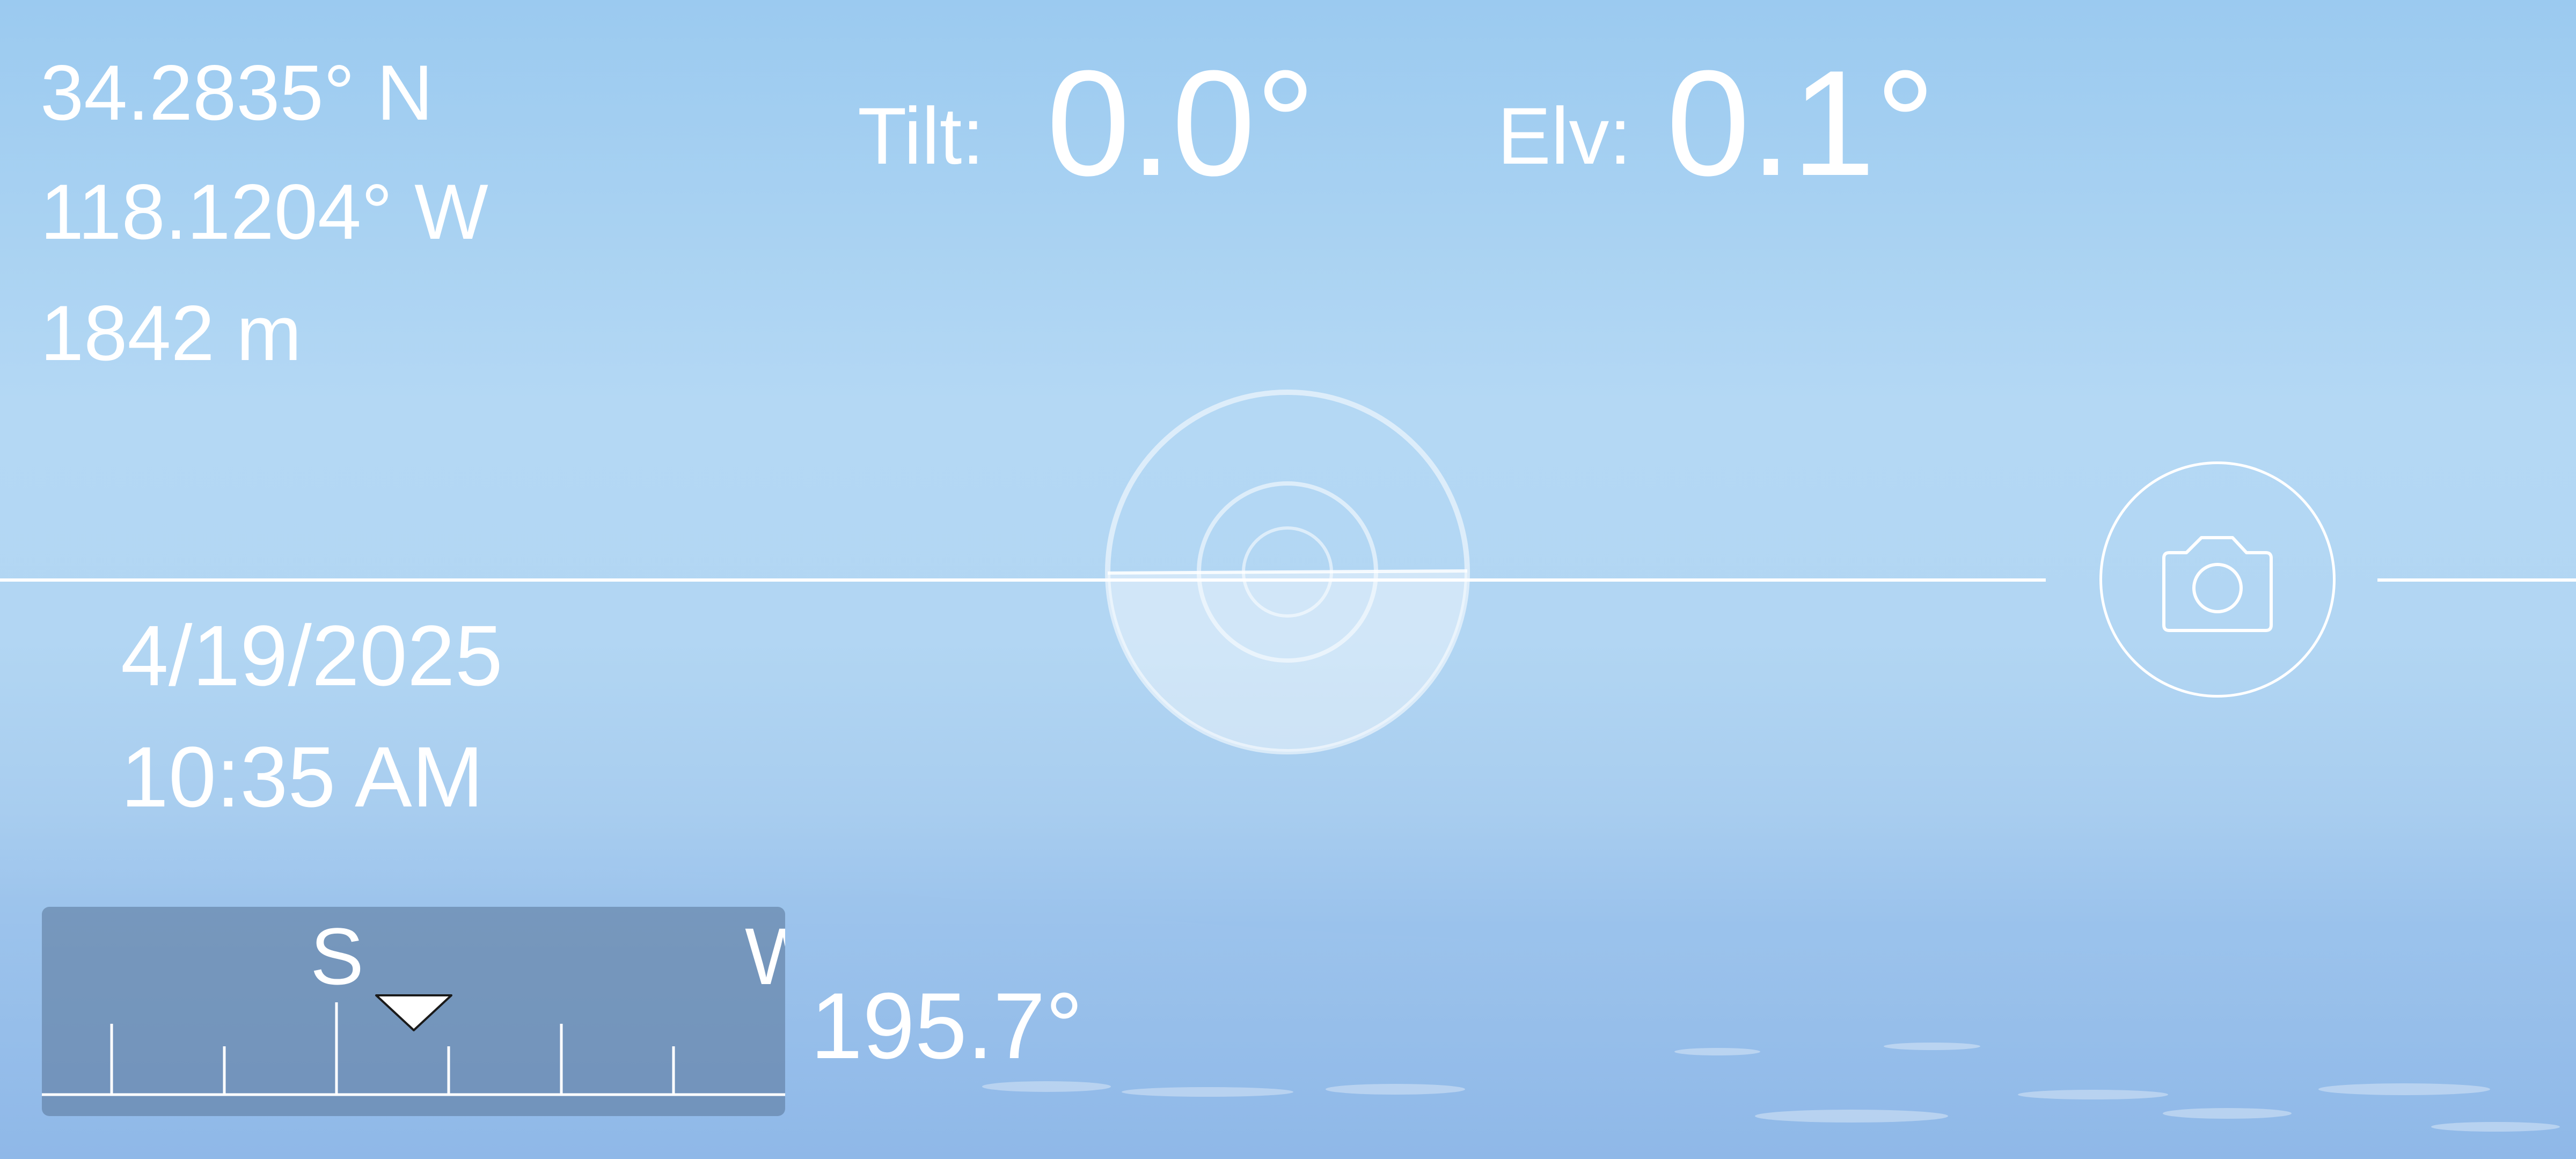  I want to click on time-text: 10:35 AM, so click(302, 777).